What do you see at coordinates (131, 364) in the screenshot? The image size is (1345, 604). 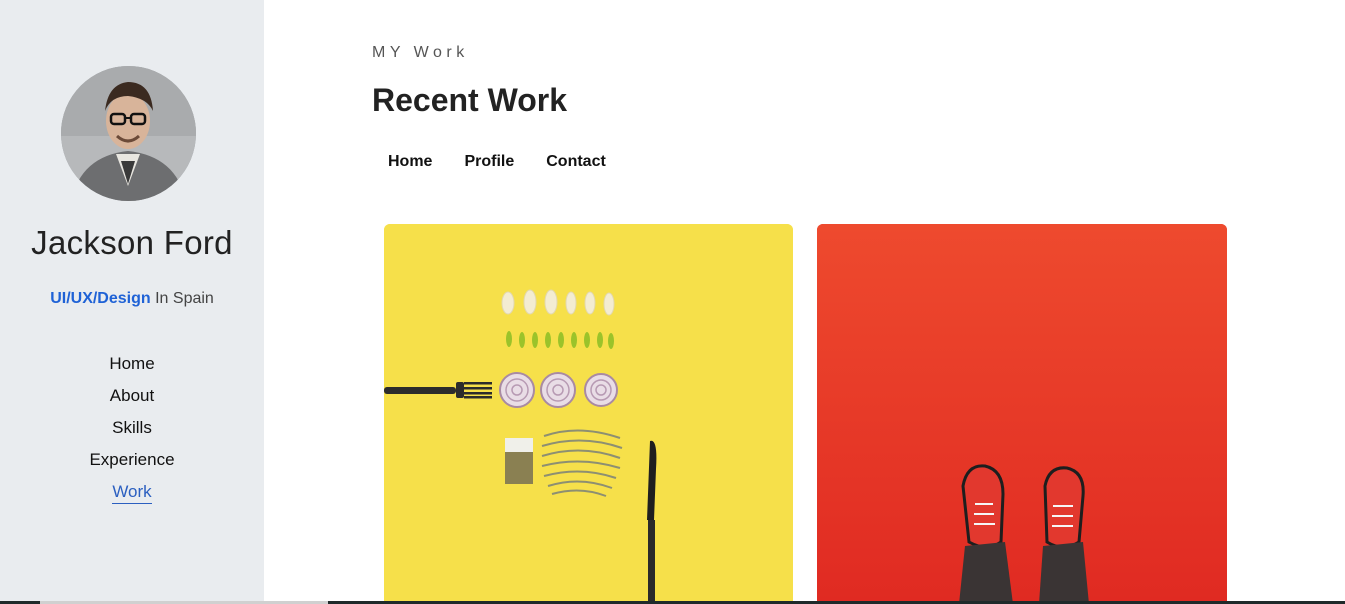 I see `sidebar-item-label: Home` at bounding box center [131, 364].